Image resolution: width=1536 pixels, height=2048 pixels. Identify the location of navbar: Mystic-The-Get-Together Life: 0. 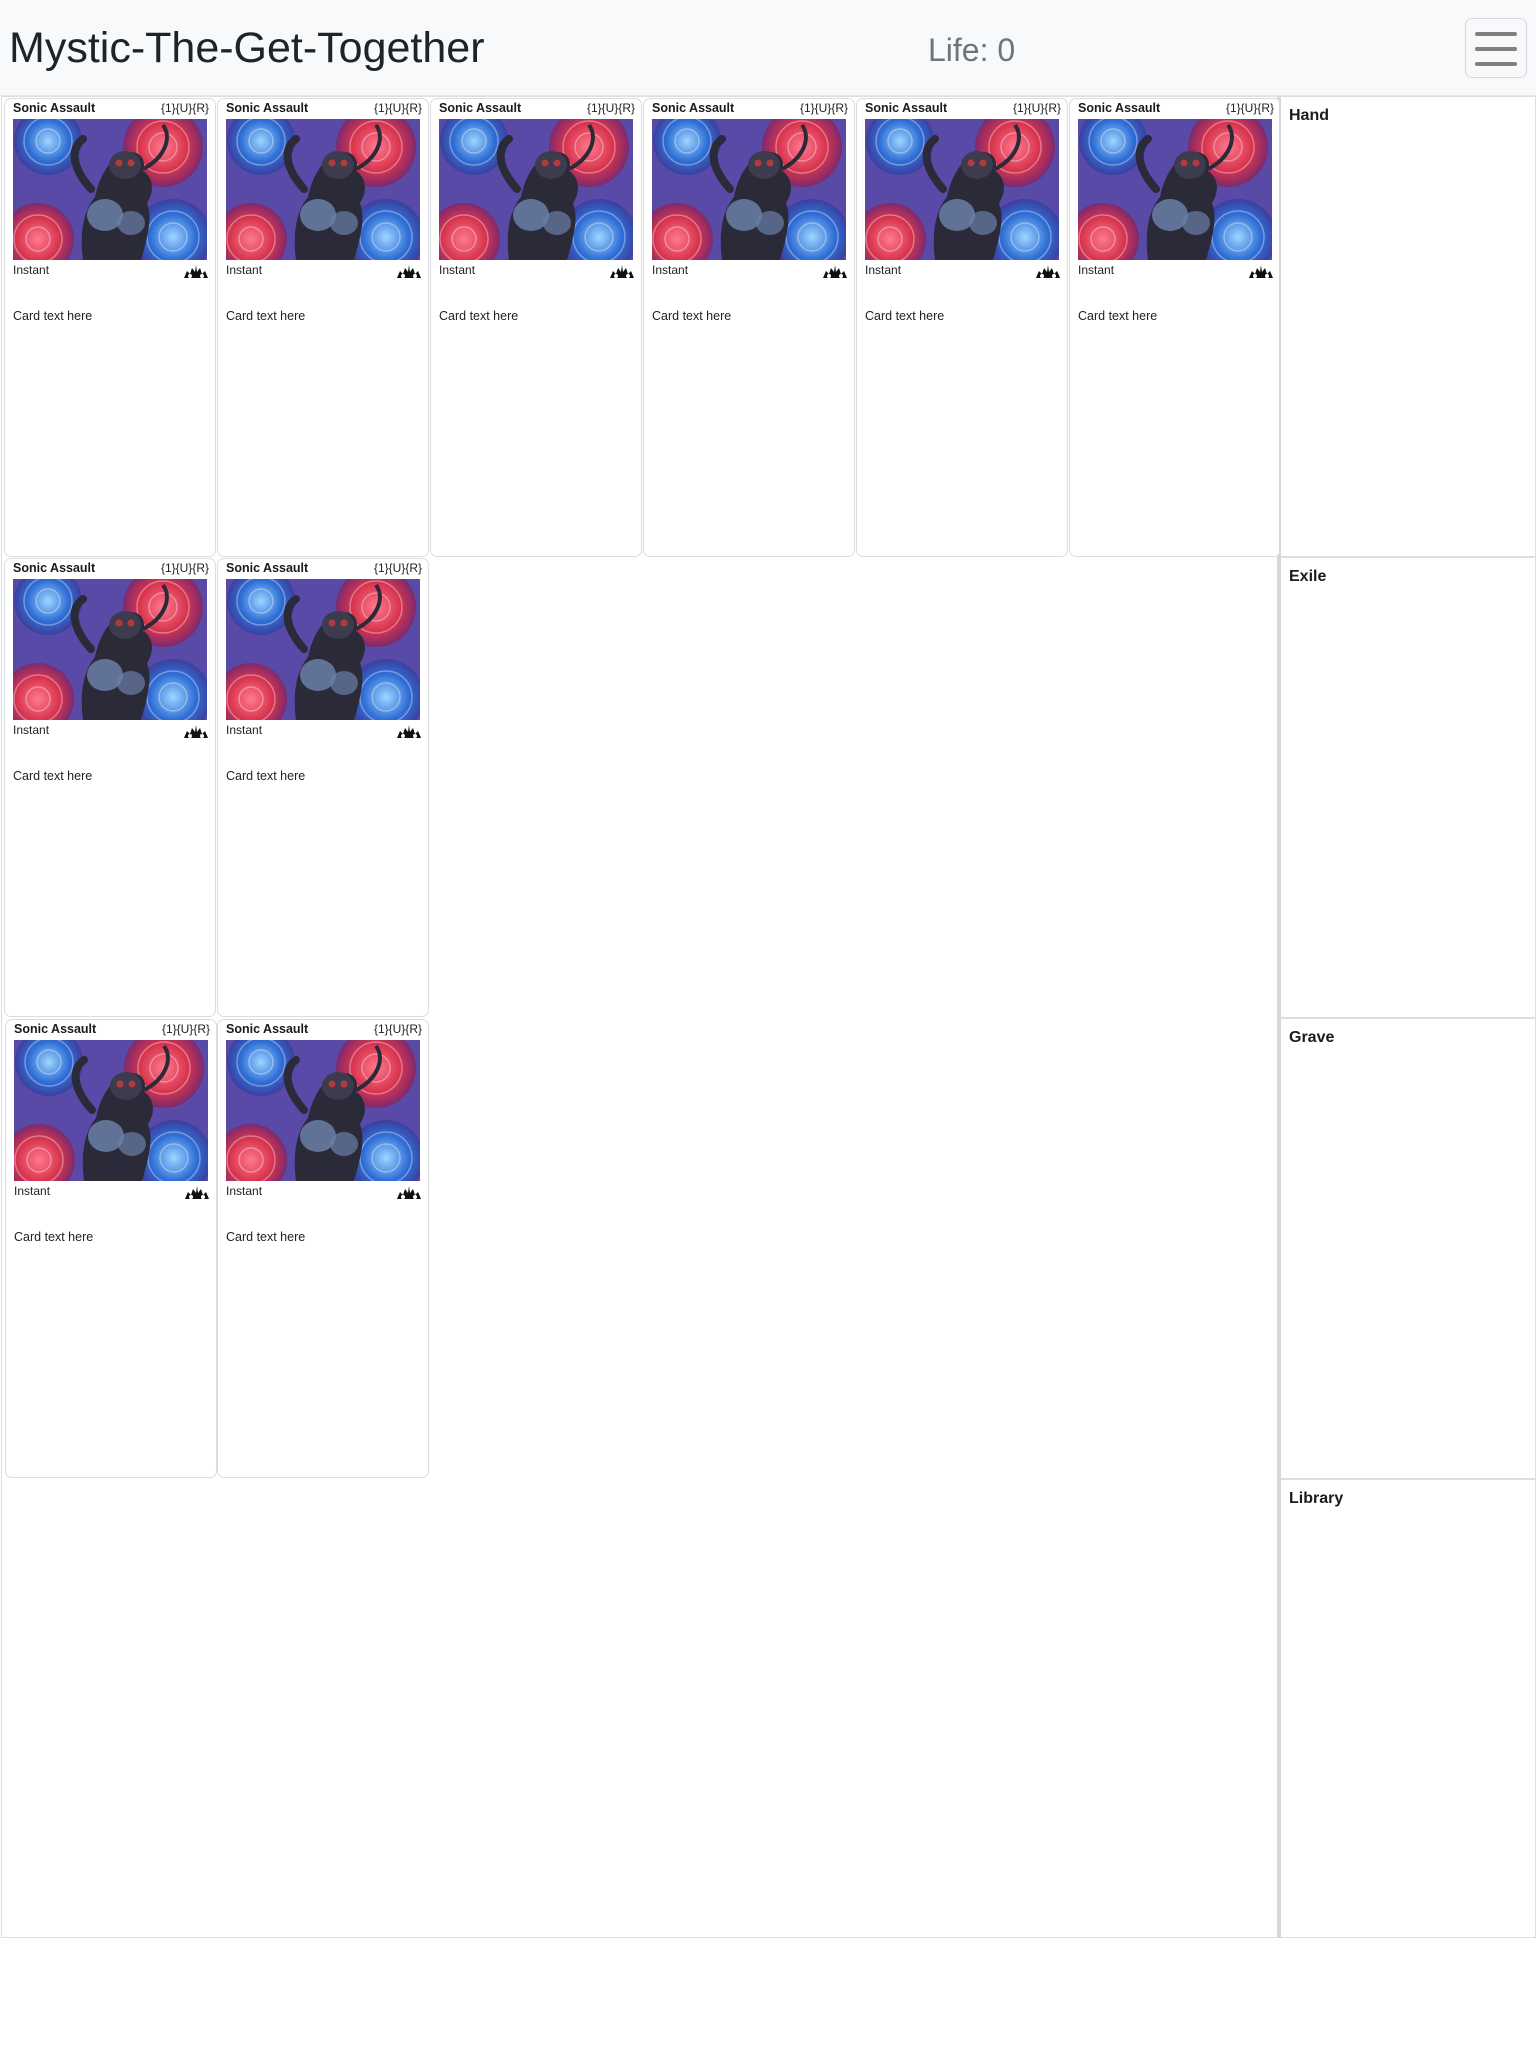
(768, 48).